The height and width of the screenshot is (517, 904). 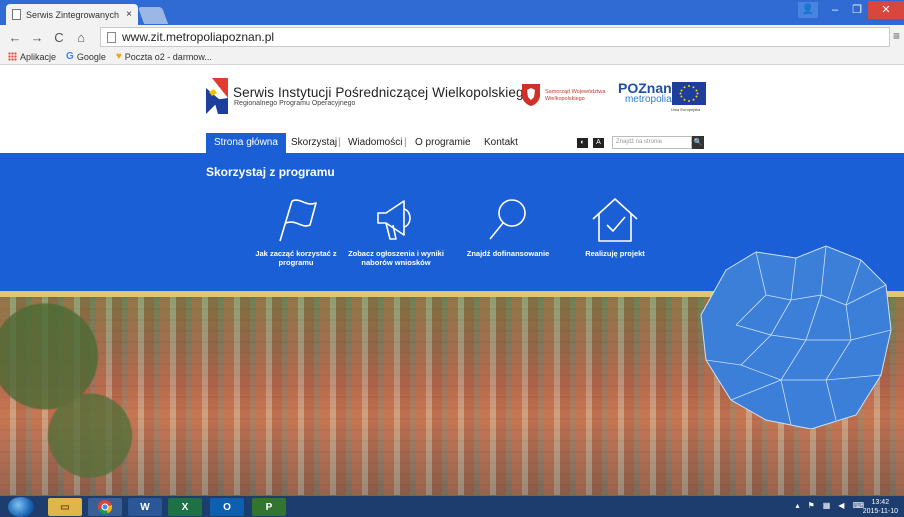 What do you see at coordinates (495, 37) in the screenshot?
I see `address-bar: www.zit.metropoliapoznan.pl` at bounding box center [495, 37].